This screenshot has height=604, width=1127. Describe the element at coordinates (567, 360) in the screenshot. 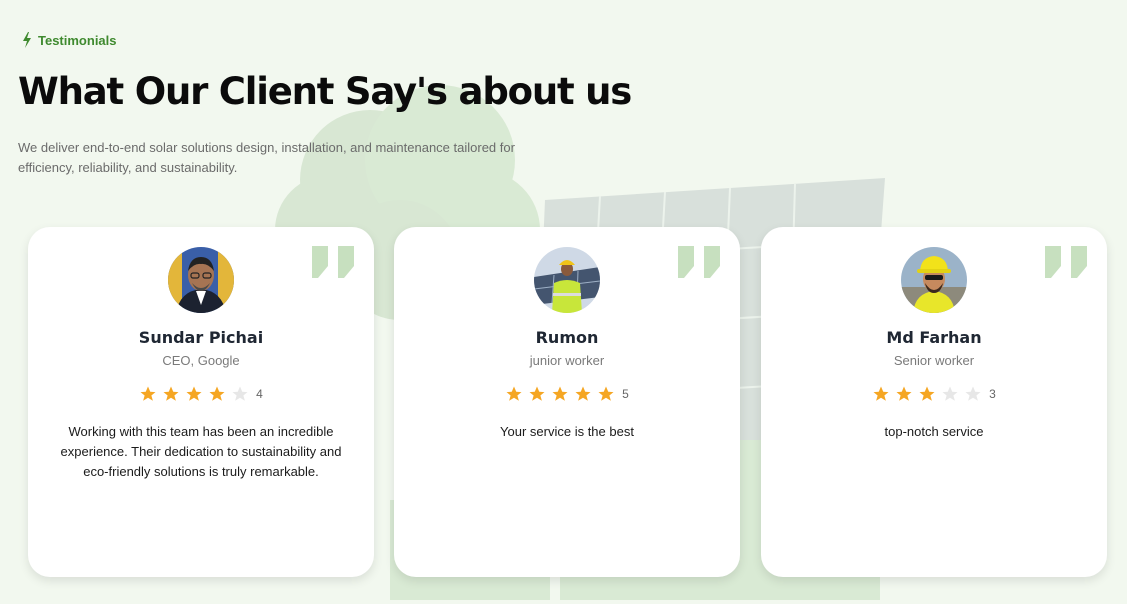

I see `client-role: junior worker` at that location.